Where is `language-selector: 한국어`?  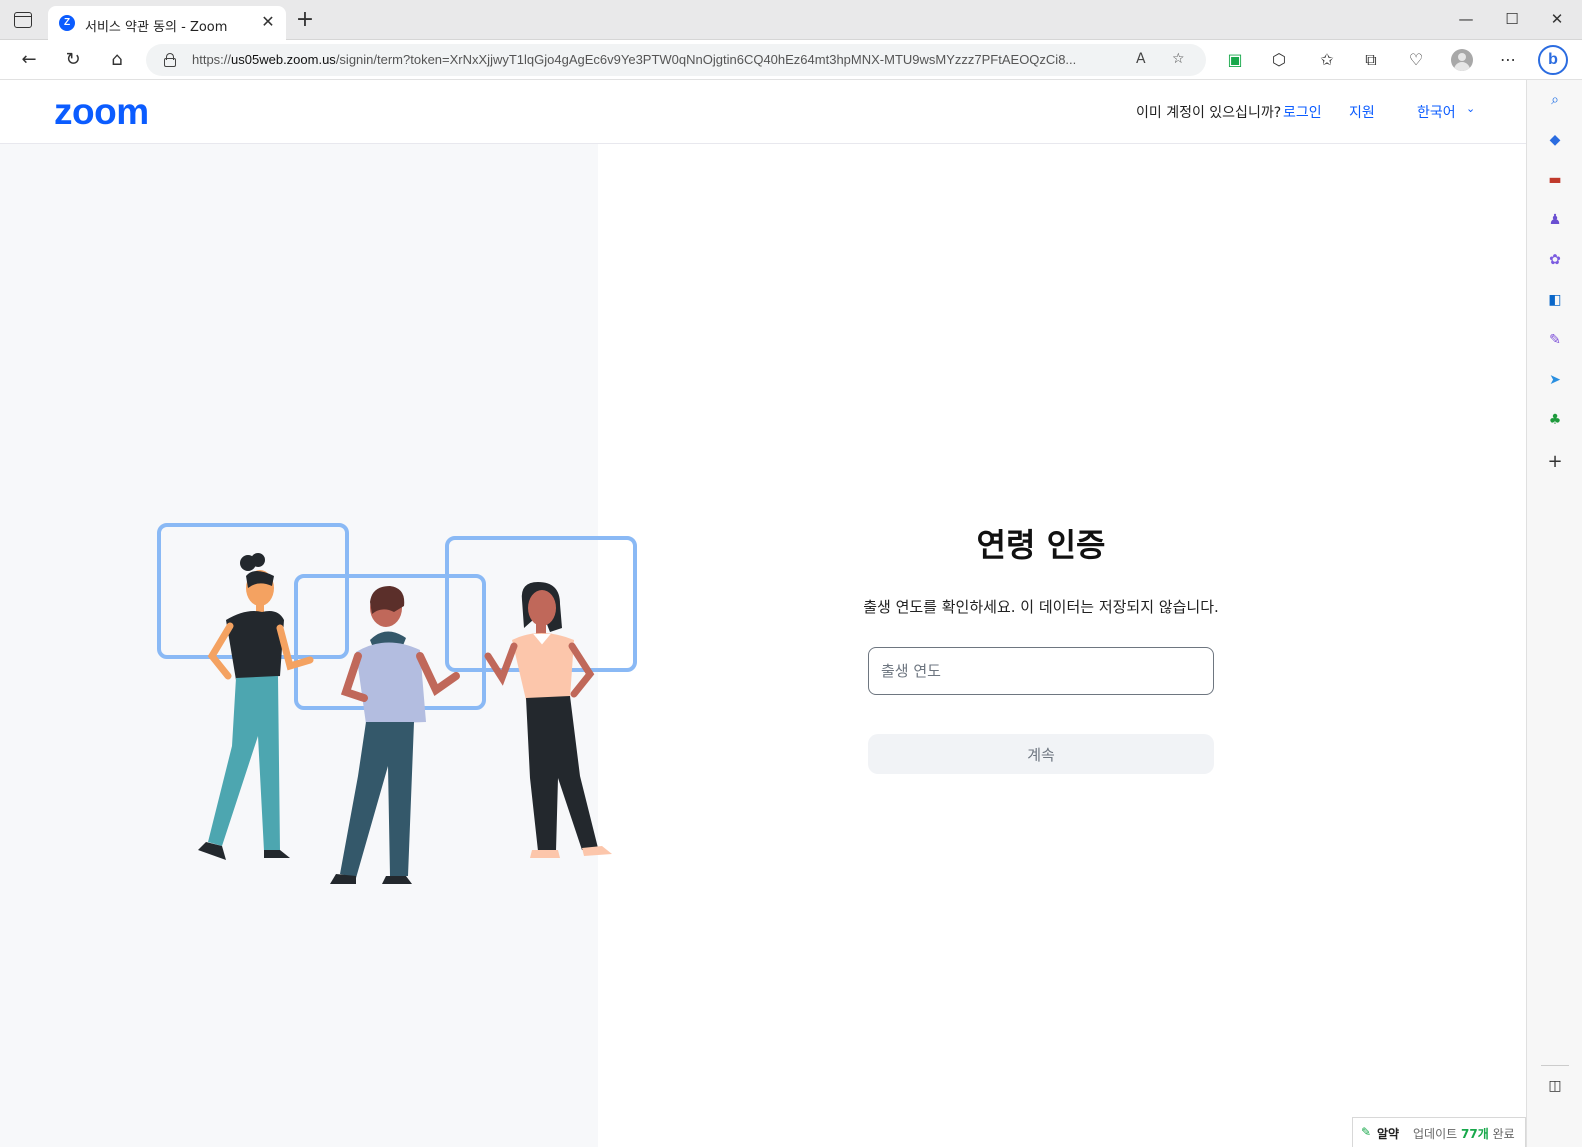
language-selector: 한국어 is located at coordinates (1436, 112).